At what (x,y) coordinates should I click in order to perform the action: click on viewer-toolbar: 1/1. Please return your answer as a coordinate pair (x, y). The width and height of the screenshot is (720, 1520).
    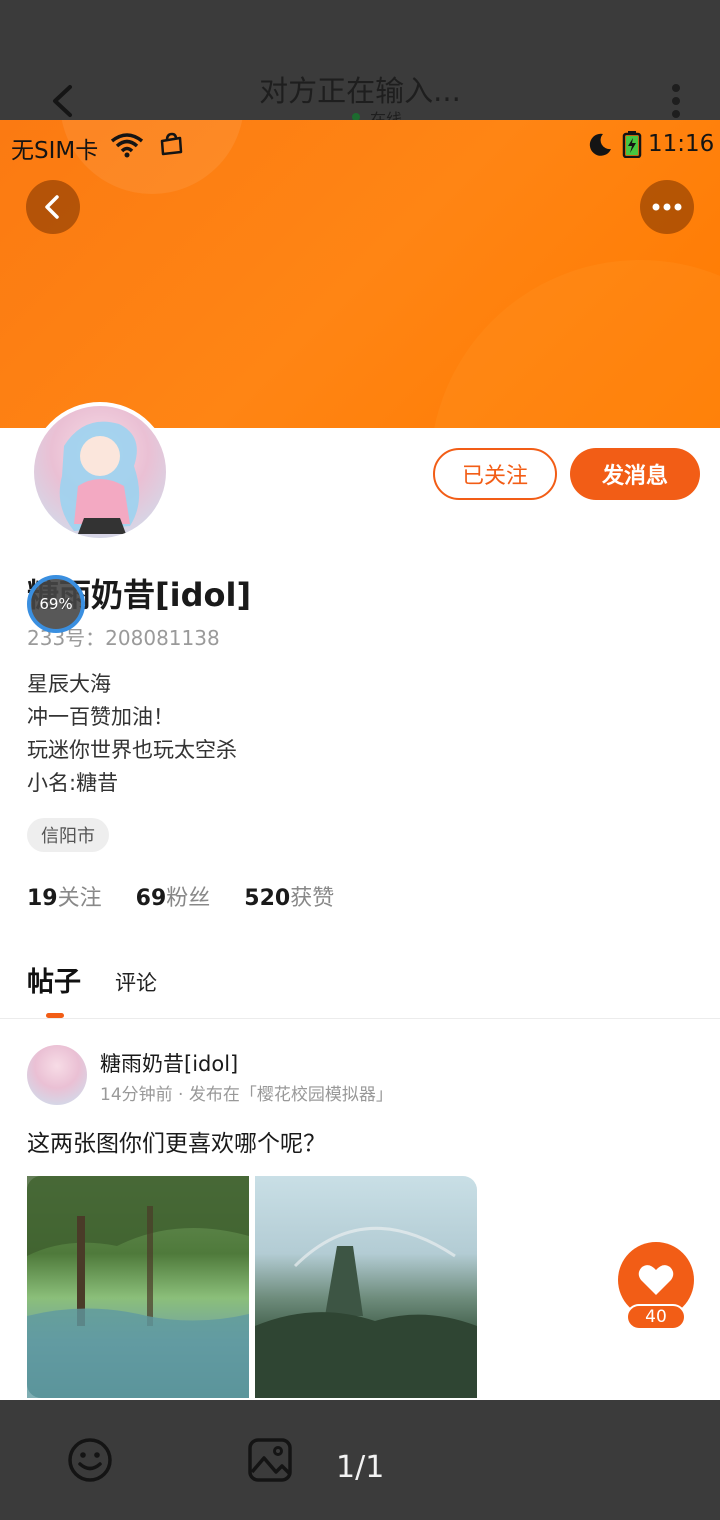
    Looking at the image, I should click on (360, 1460).